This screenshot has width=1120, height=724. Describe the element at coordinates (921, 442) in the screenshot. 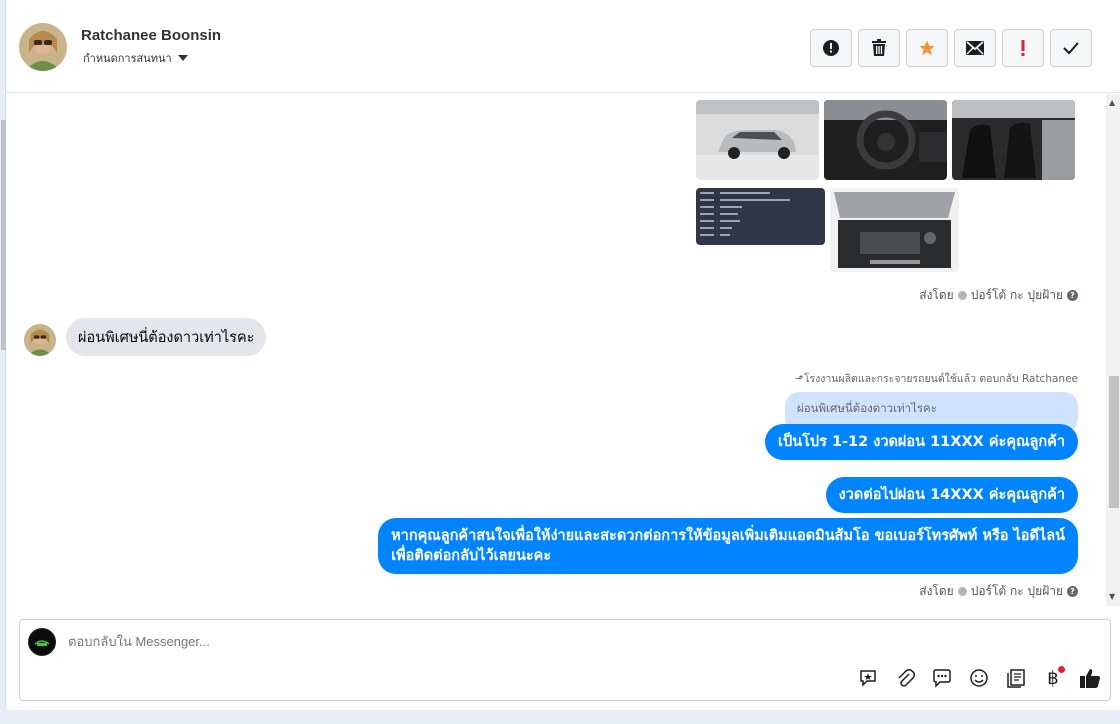

I see `outgoing-message: เป็นโปร 1-12 งวดผ่อน 11XXX ค่ะคุณลูกค้า` at that location.